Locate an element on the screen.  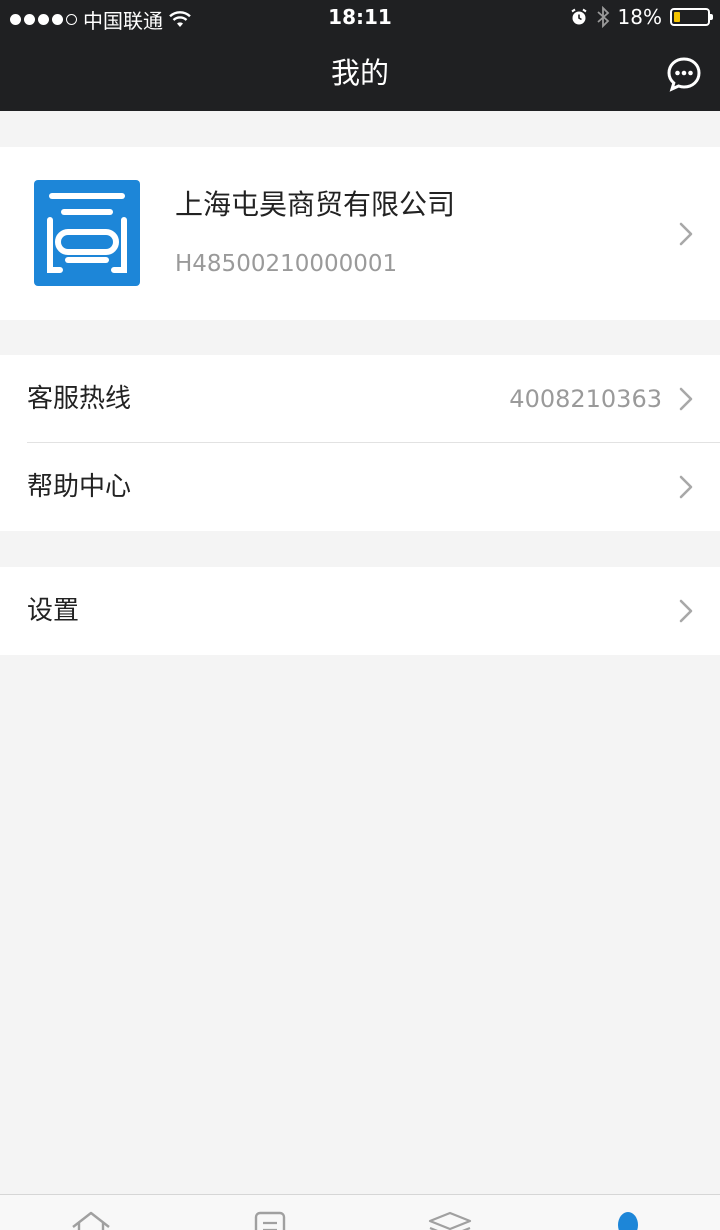
top-bar: 中国联通 18:11 18% 我的 is located at coordinates (360, 55).